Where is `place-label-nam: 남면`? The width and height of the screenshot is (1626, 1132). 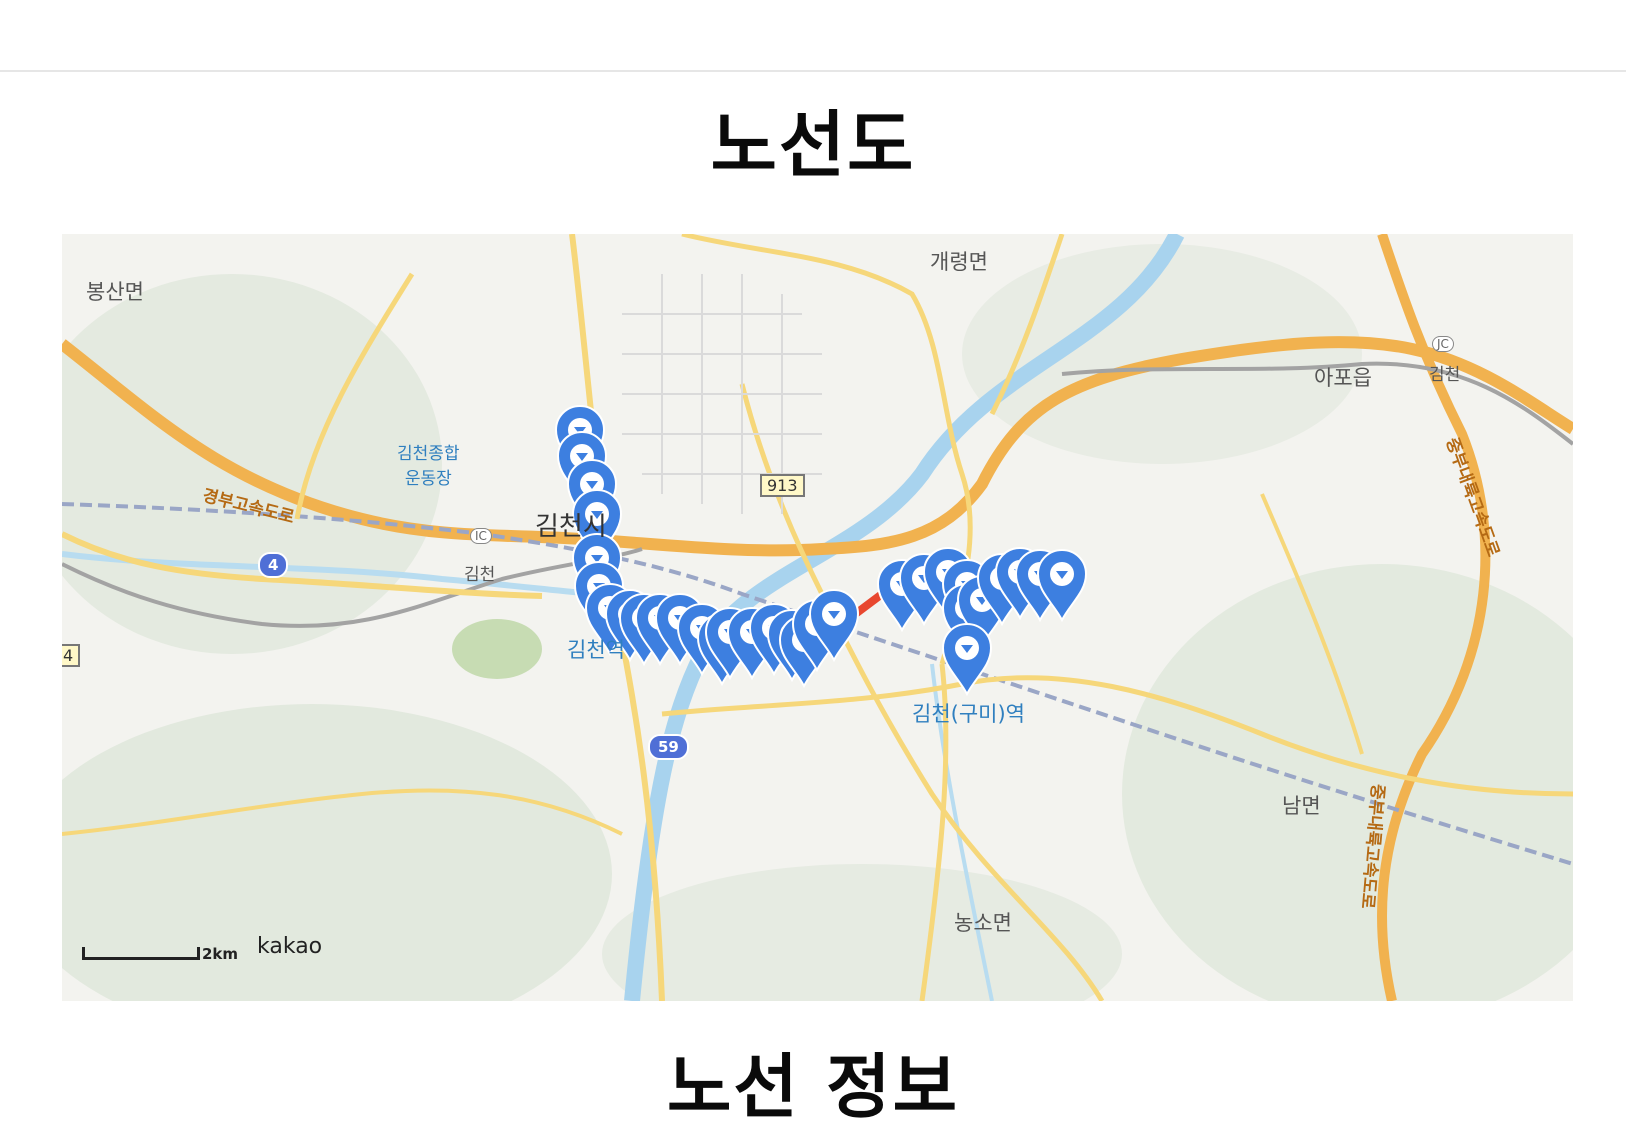
place-label-nam: 남면 is located at coordinates (1301, 806).